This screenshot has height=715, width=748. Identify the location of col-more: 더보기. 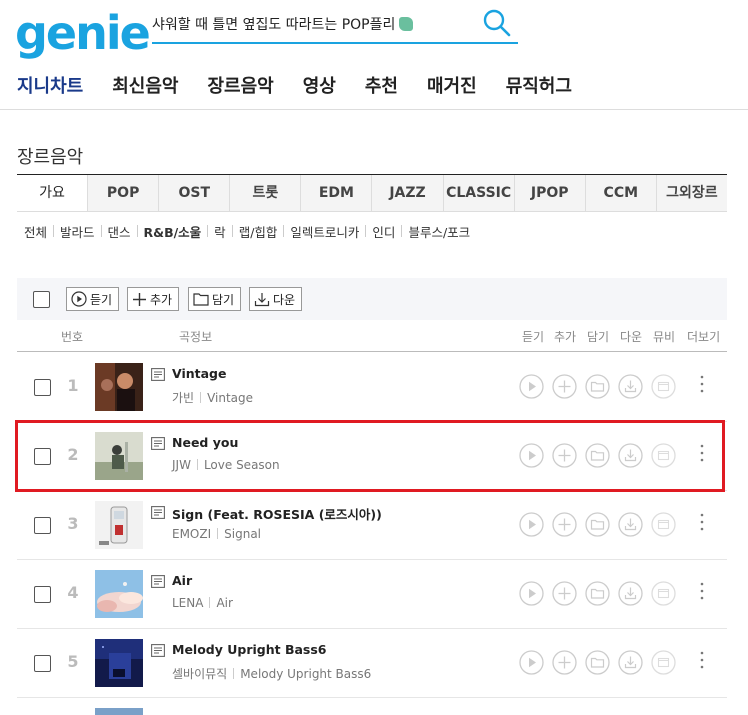
(704, 337).